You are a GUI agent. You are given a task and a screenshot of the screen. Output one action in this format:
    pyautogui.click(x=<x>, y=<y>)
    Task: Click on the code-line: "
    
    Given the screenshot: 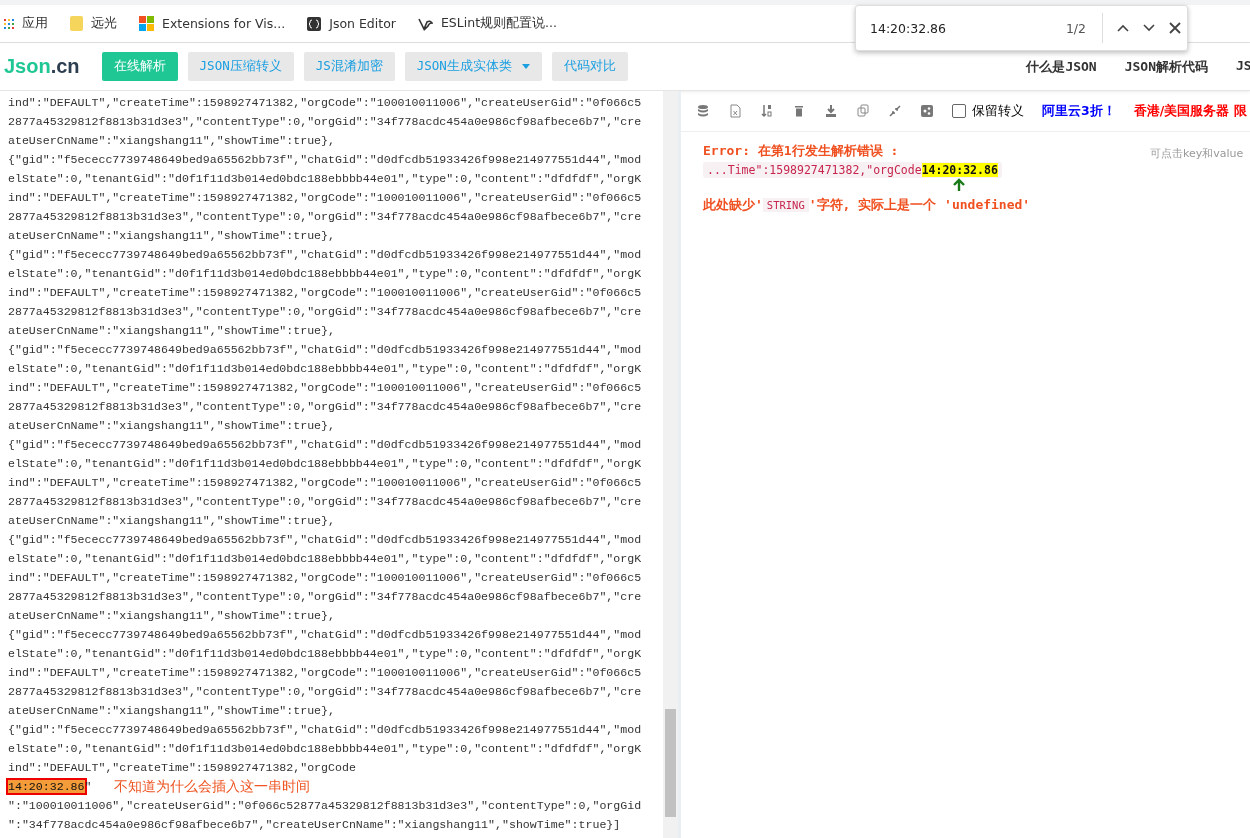 What is the action you would take?
    pyautogui.click(x=88, y=786)
    